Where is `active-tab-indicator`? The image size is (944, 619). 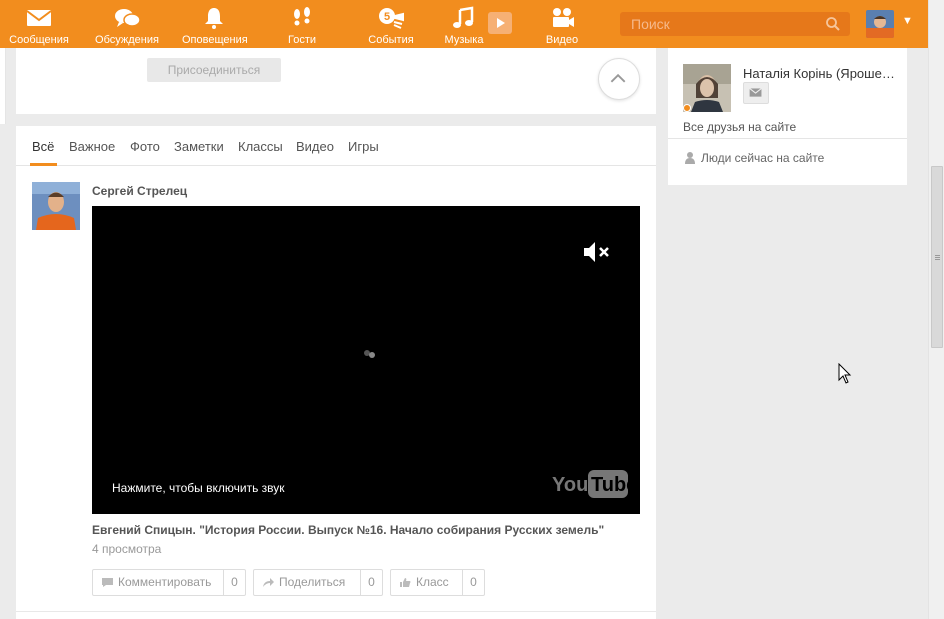
active-tab-indicator is located at coordinates (43, 164).